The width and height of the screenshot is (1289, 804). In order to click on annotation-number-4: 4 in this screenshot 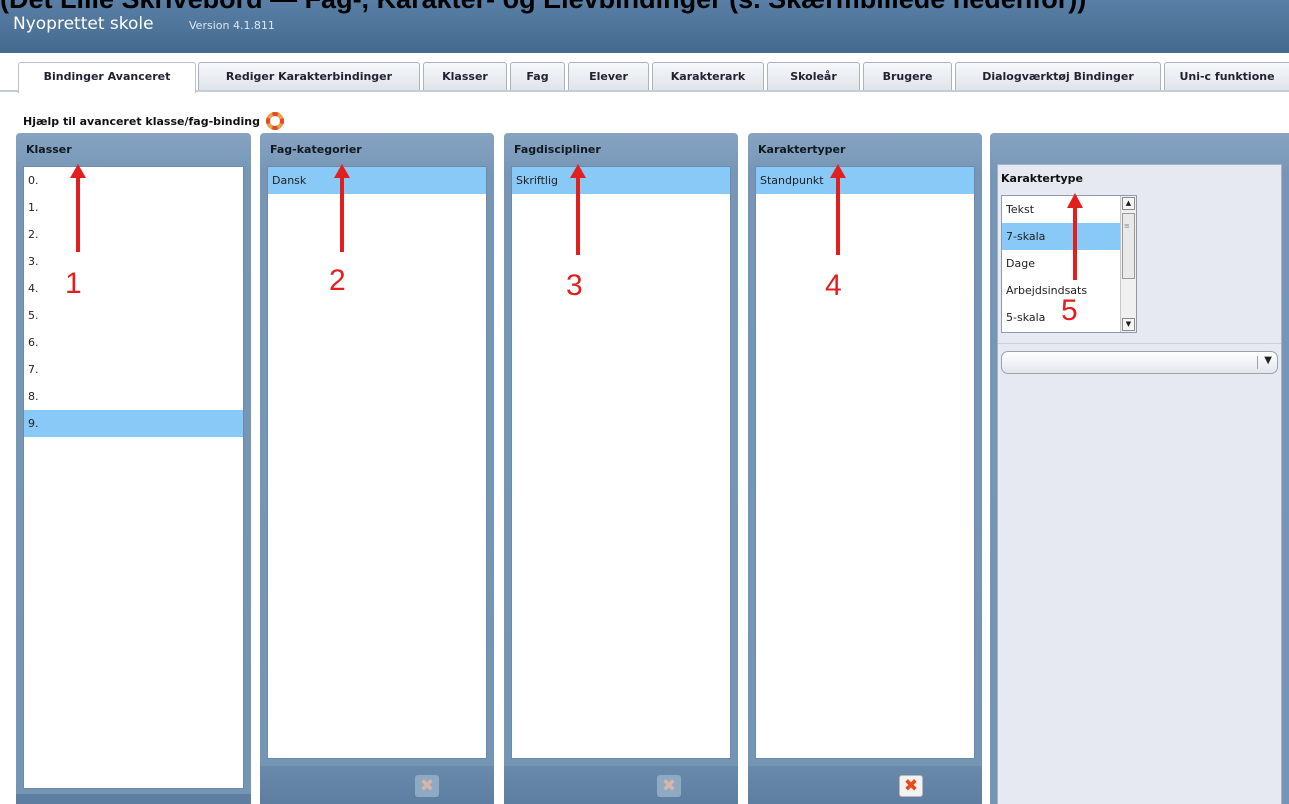, I will do `click(833, 285)`.